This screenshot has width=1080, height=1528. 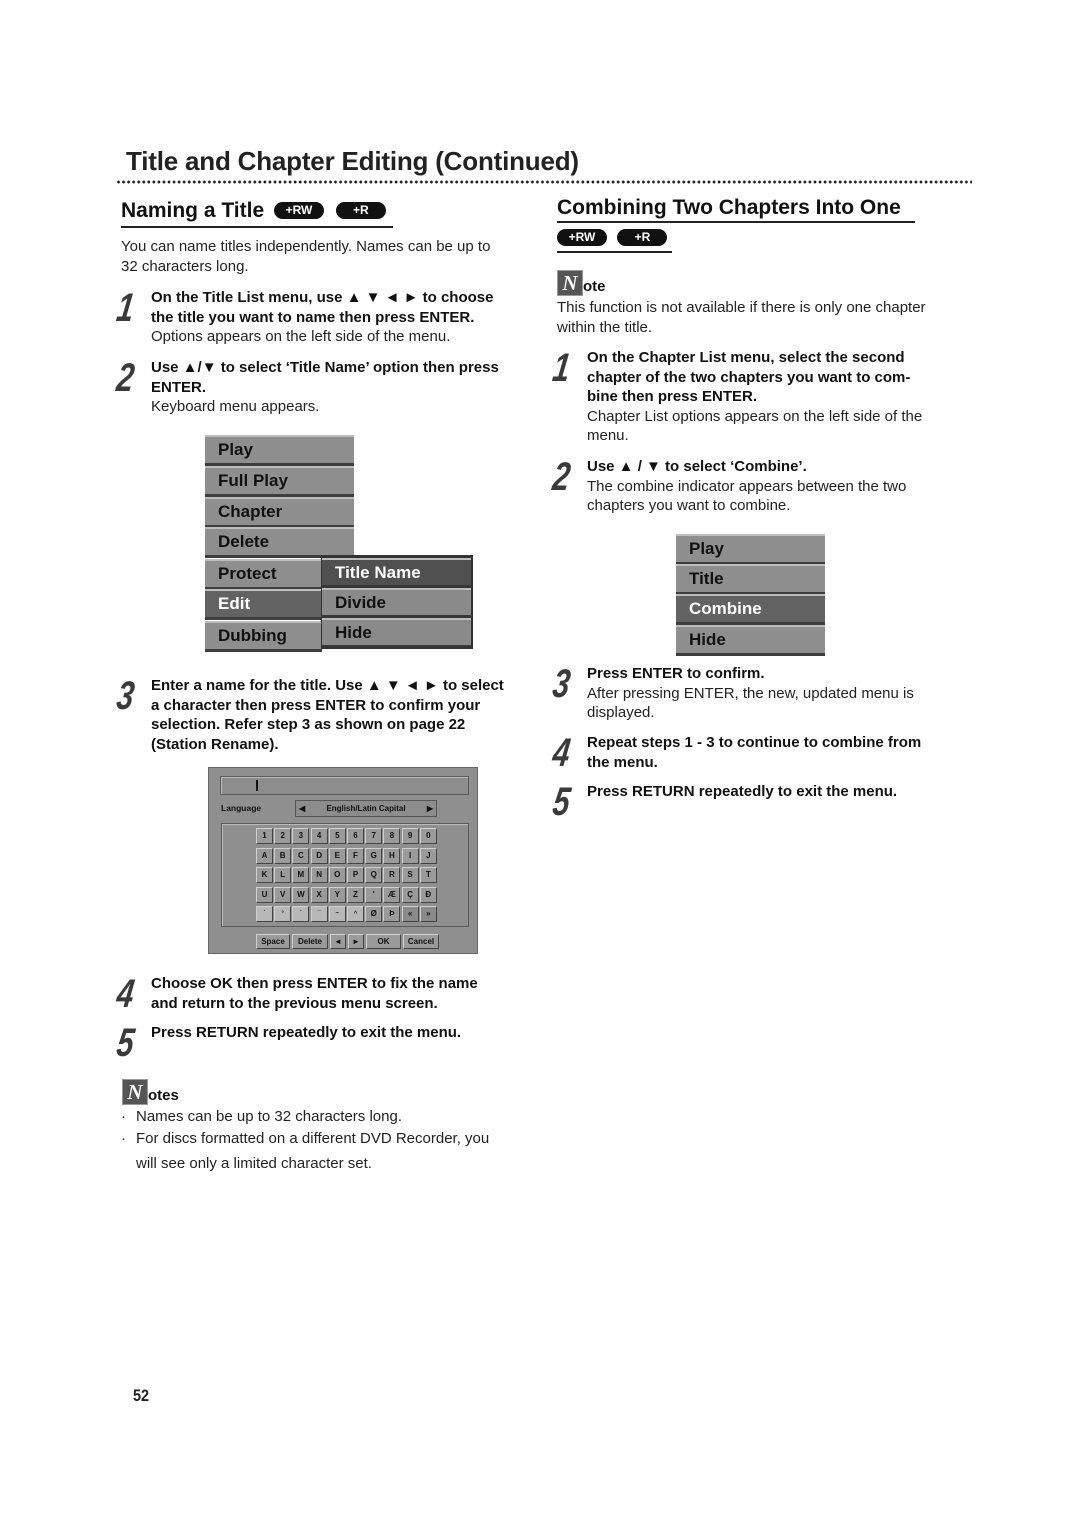 I want to click on step-number: 1, so click(x=125, y=308).